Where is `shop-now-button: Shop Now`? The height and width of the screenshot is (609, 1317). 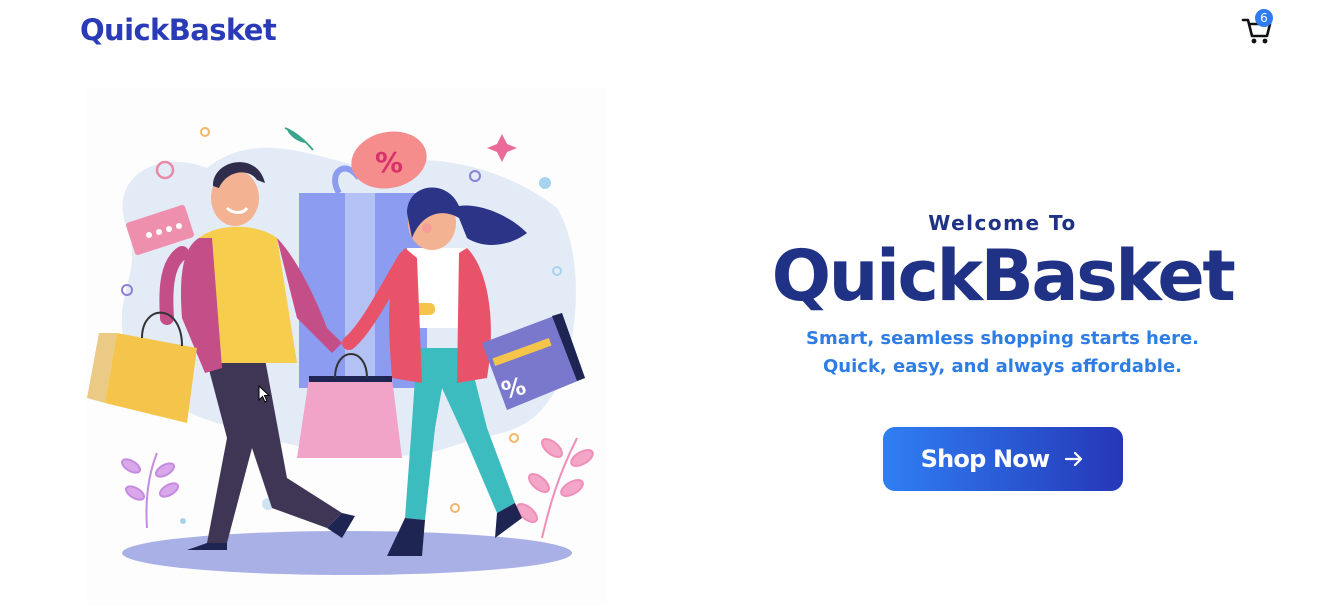
shop-now-button: Shop Now is located at coordinates (1003, 459).